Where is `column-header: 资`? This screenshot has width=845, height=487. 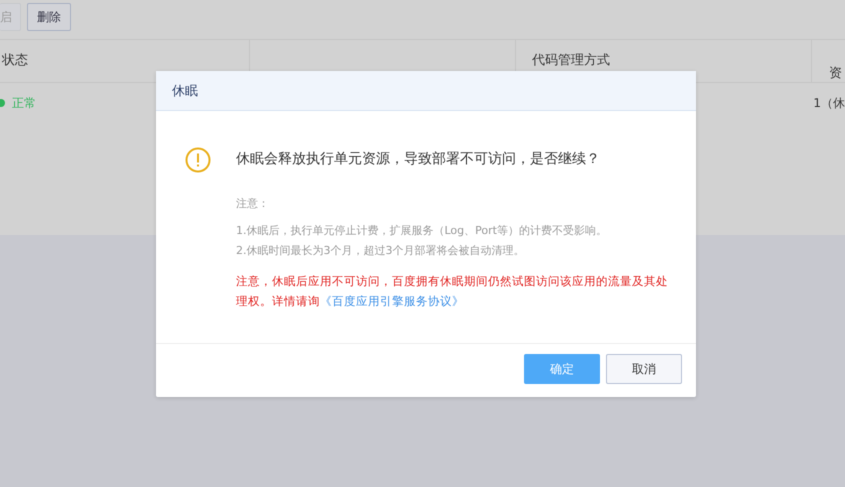 column-header: 资 is located at coordinates (835, 73).